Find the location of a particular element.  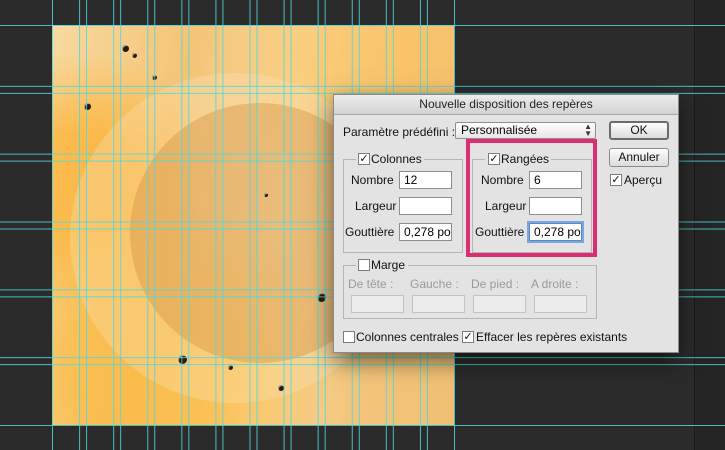

columns-gutter-label: Gouttière is located at coordinates (370, 232).